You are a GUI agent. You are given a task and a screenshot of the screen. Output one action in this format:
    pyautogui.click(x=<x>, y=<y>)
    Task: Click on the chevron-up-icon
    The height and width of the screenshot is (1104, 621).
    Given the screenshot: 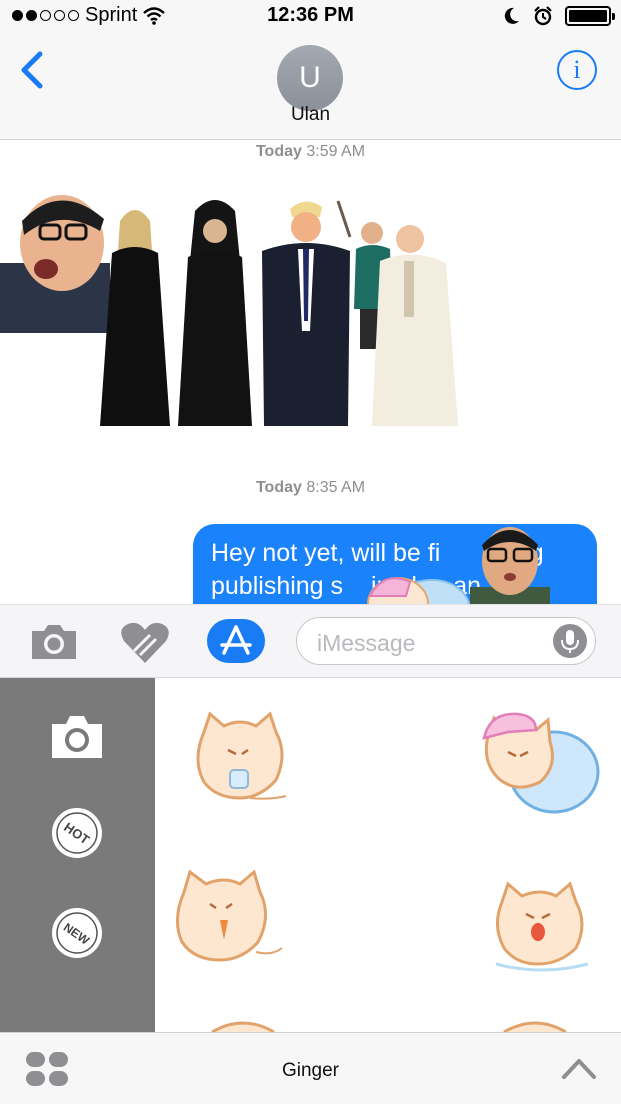 What is the action you would take?
    pyautogui.click(x=579, y=1068)
    